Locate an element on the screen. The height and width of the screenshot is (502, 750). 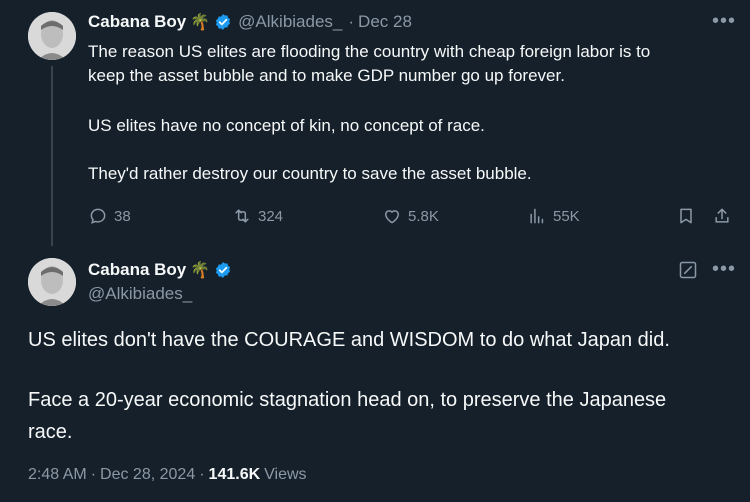
retweet-button: 324 is located at coordinates (257, 216).